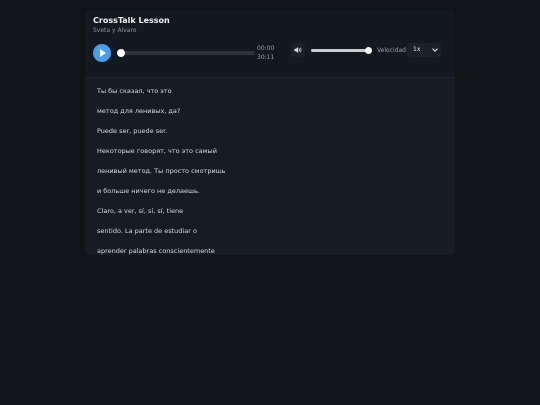  Describe the element at coordinates (272, 115) in the screenshot. I see `transcript-line: метод для ленивых, да?` at that location.